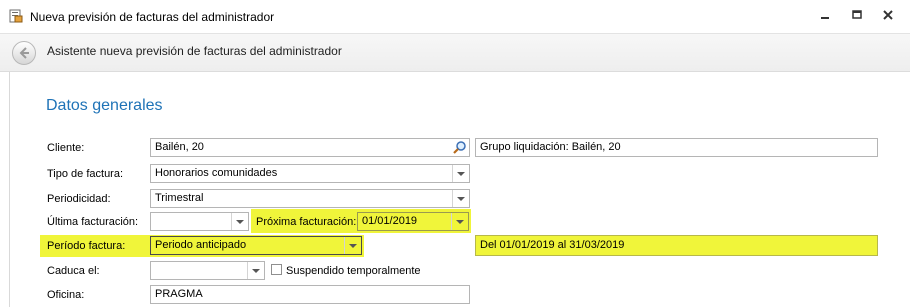  I want to click on caduca-label: Caduca el:, so click(73, 271).